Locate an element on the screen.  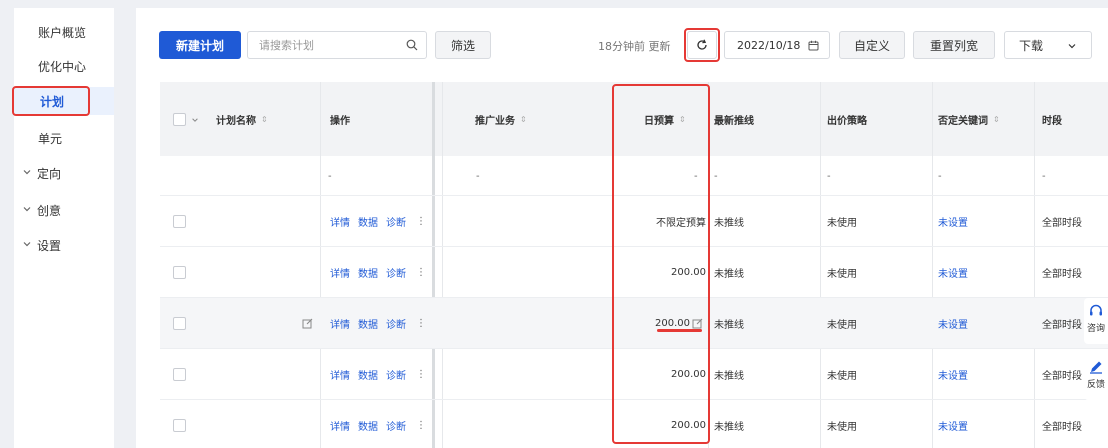
calendar-icon is located at coordinates (813, 45).